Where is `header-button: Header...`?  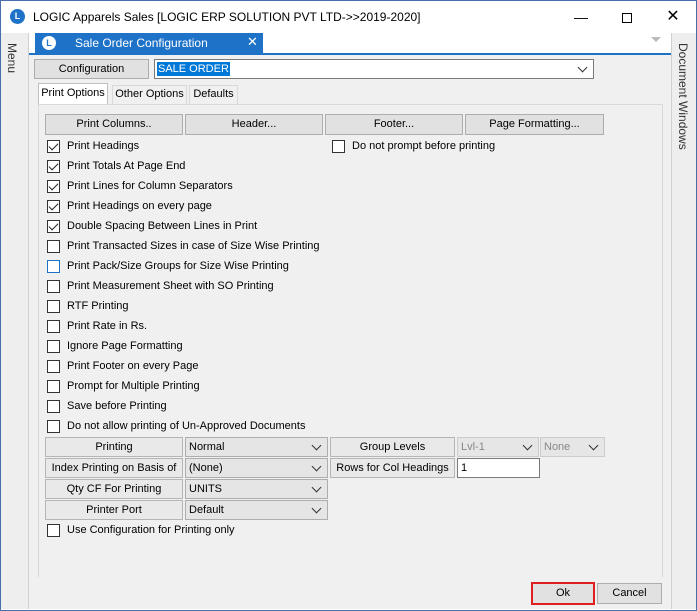 header-button: Header... is located at coordinates (254, 124).